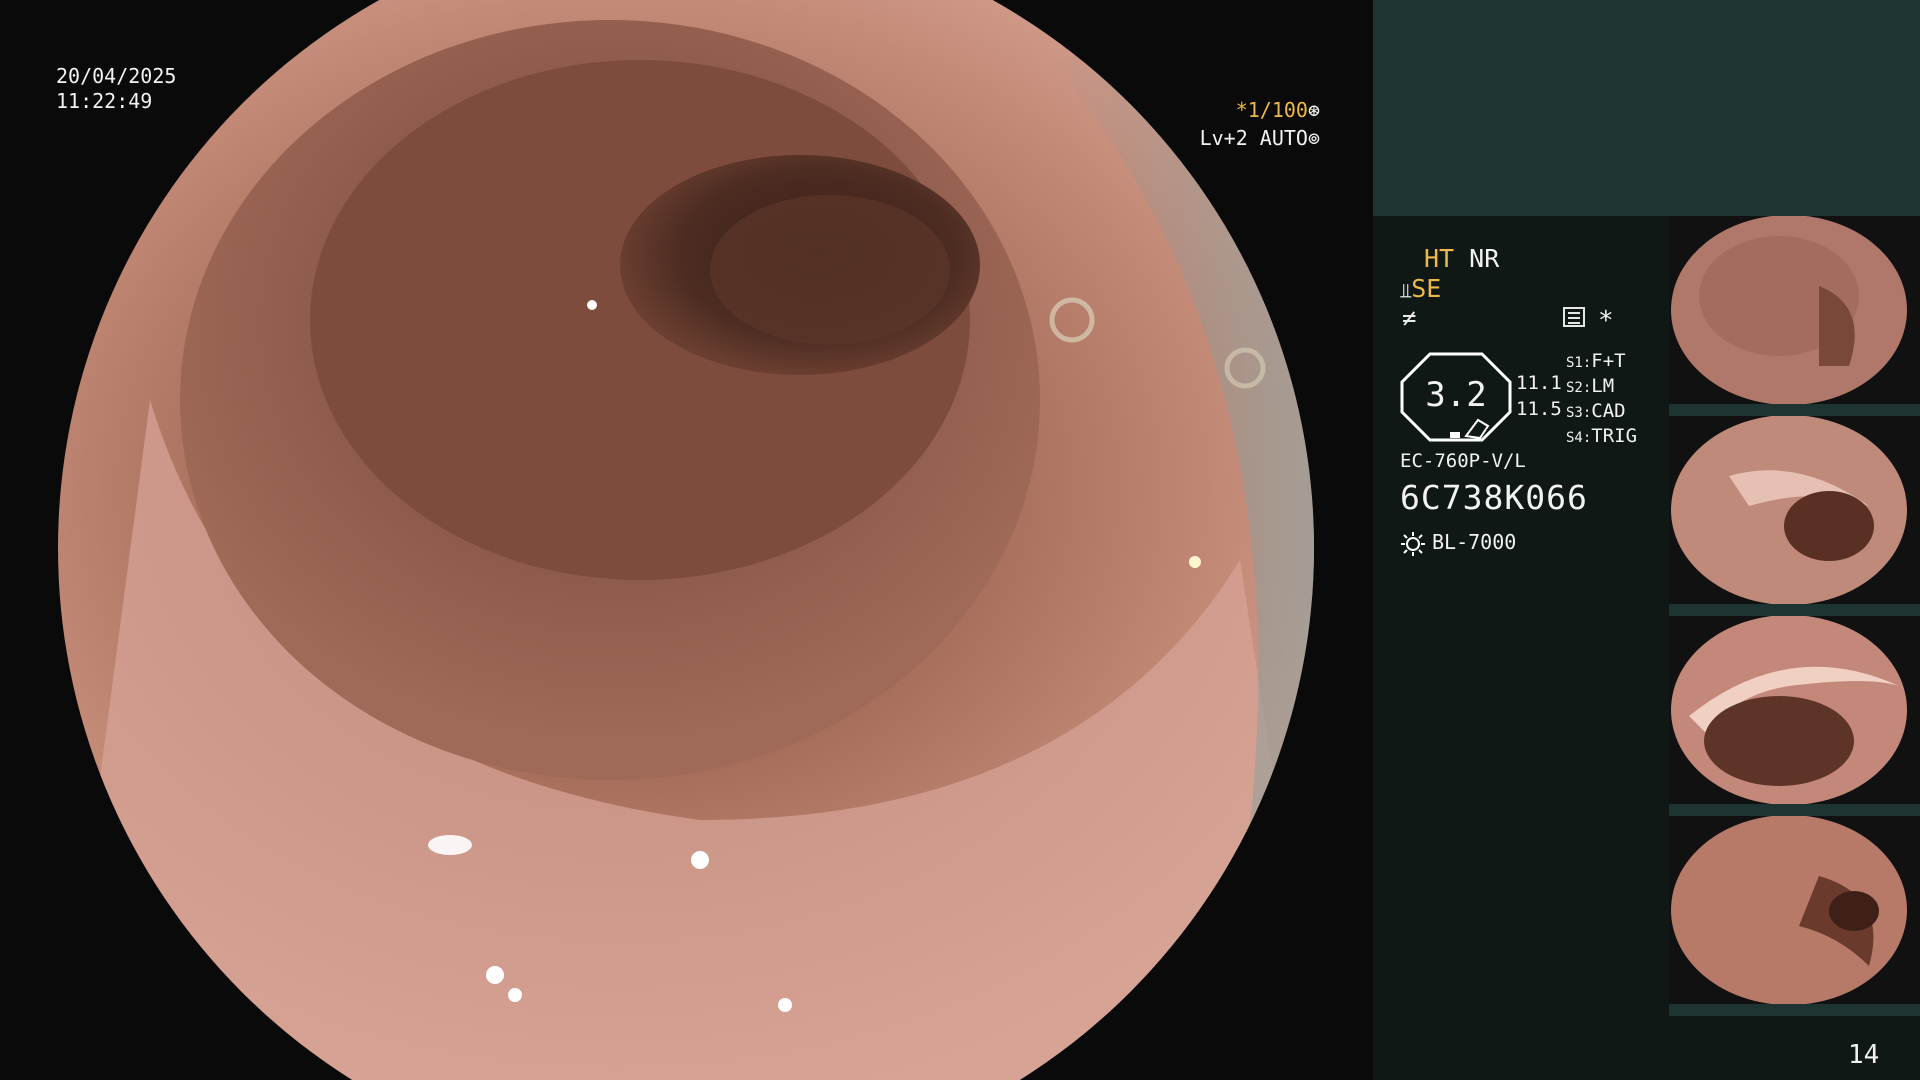 Image resolution: width=1920 pixels, height=1080 pixels. What do you see at coordinates (1426, 288) in the screenshot?
I see `se-label: SE` at bounding box center [1426, 288].